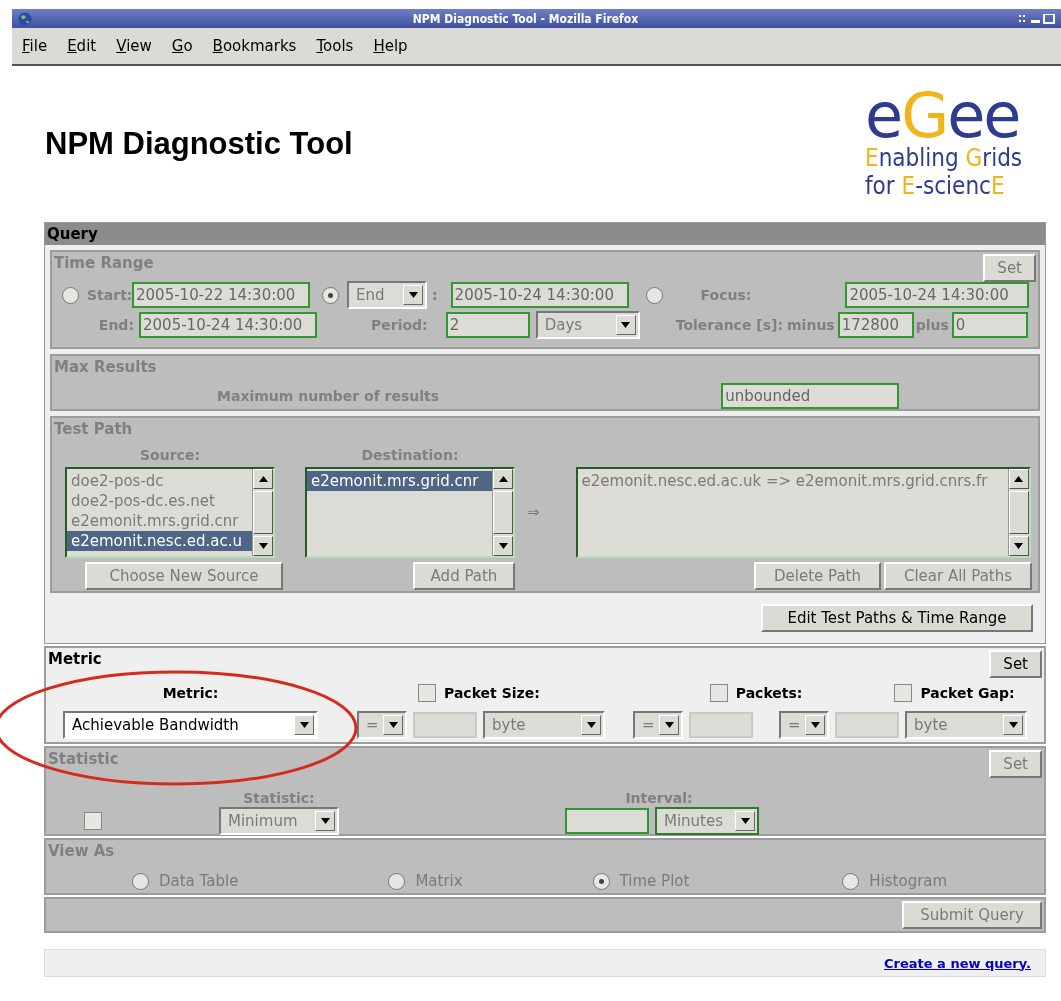  I want to click on field-label: plus, so click(932, 325).